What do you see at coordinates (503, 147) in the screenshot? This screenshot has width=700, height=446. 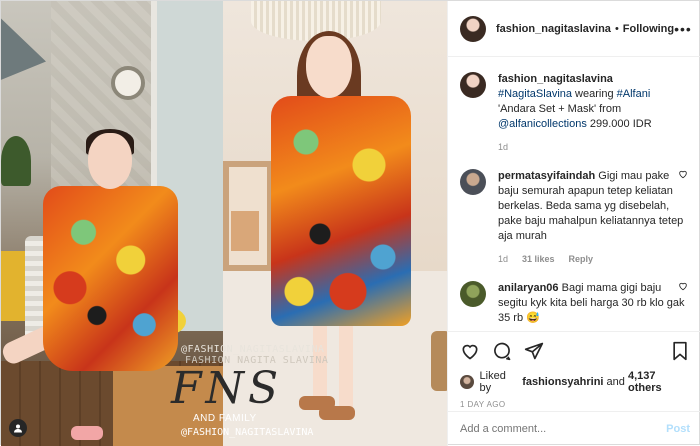 I see `caption-time: 1d` at bounding box center [503, 147].